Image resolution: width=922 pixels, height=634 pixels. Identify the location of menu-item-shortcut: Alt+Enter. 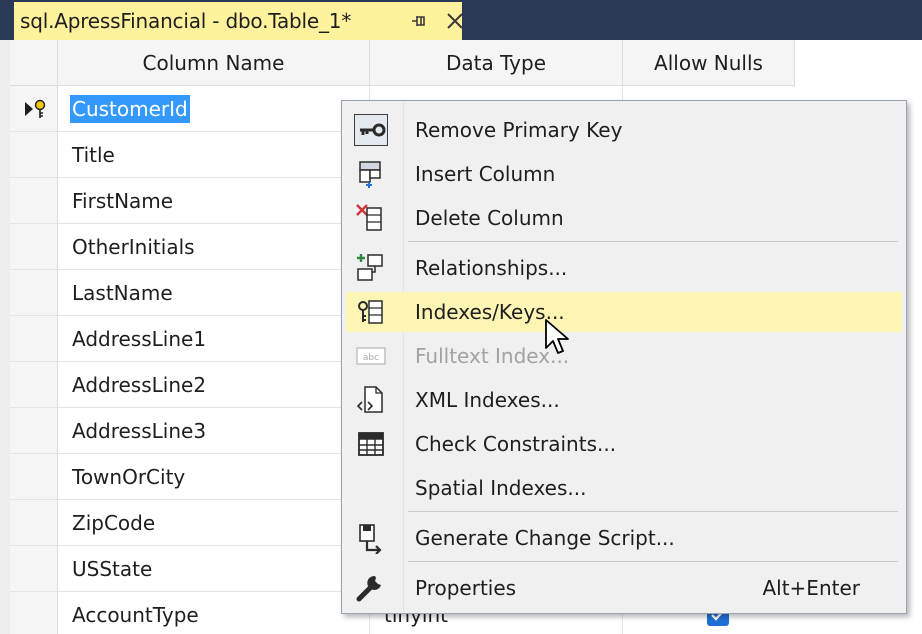
(811, 588).